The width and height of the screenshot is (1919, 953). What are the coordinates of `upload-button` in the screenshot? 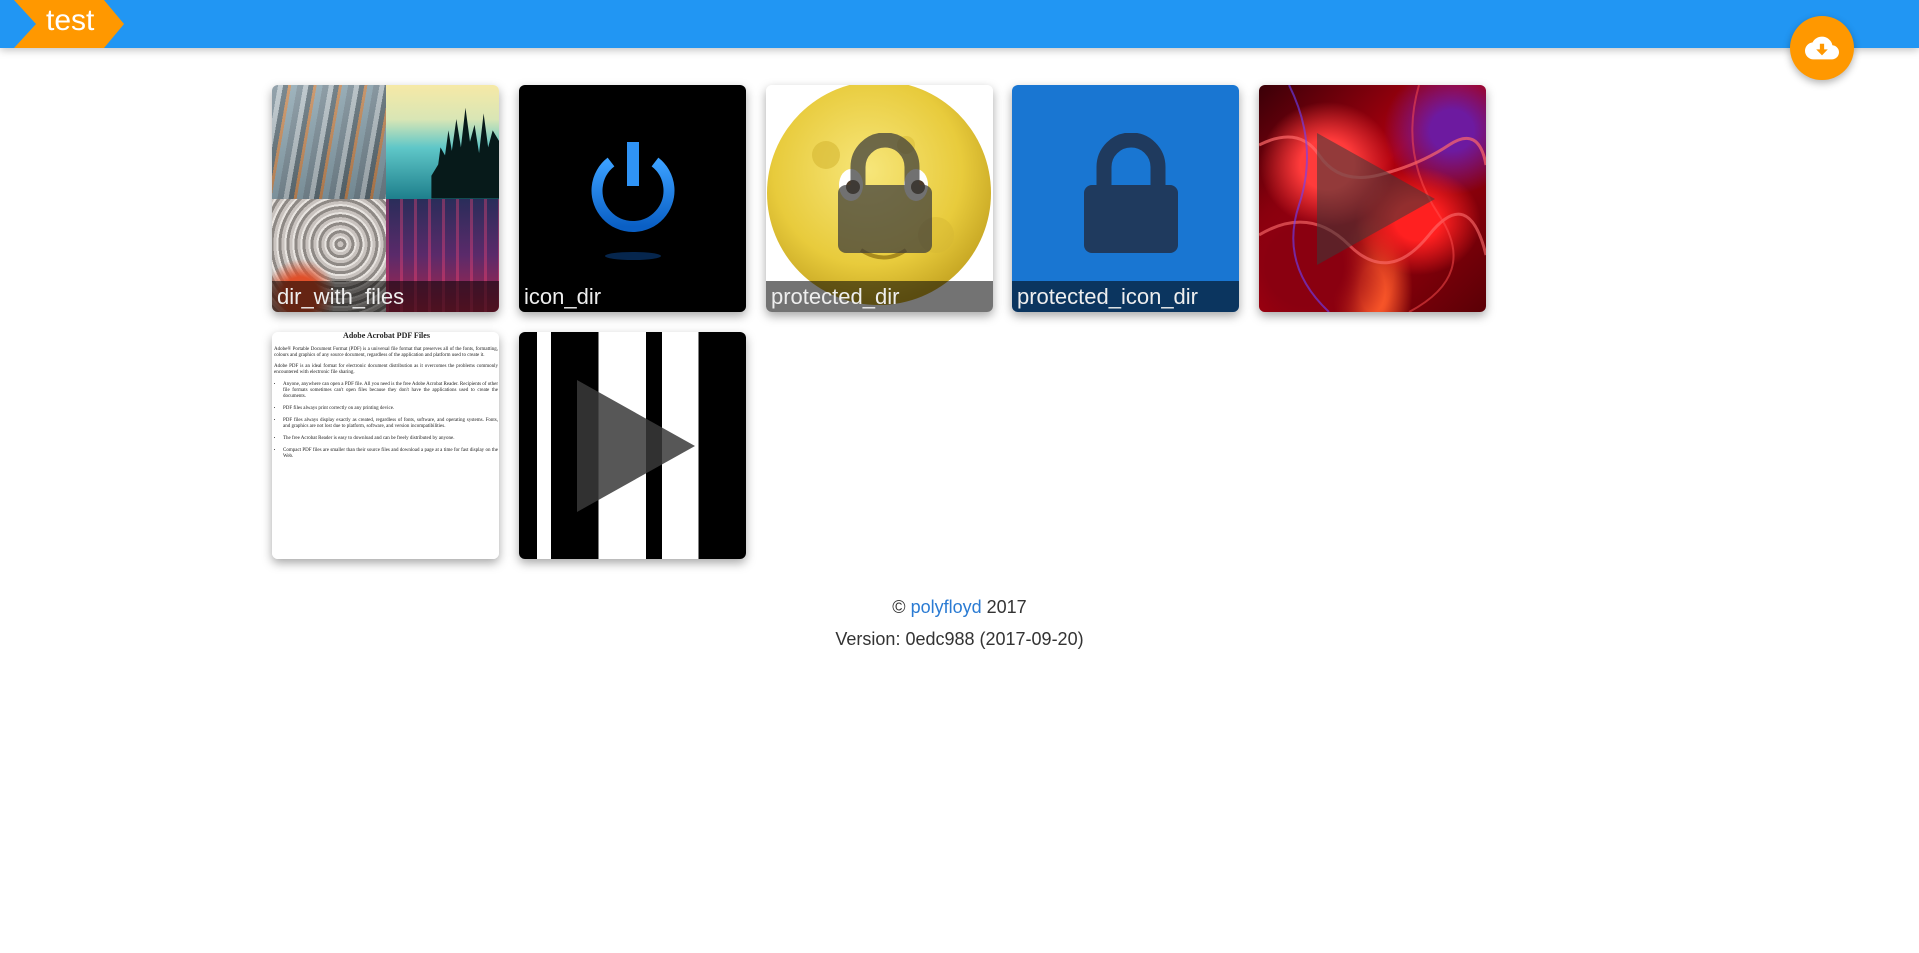 It's located at (1822, 48).